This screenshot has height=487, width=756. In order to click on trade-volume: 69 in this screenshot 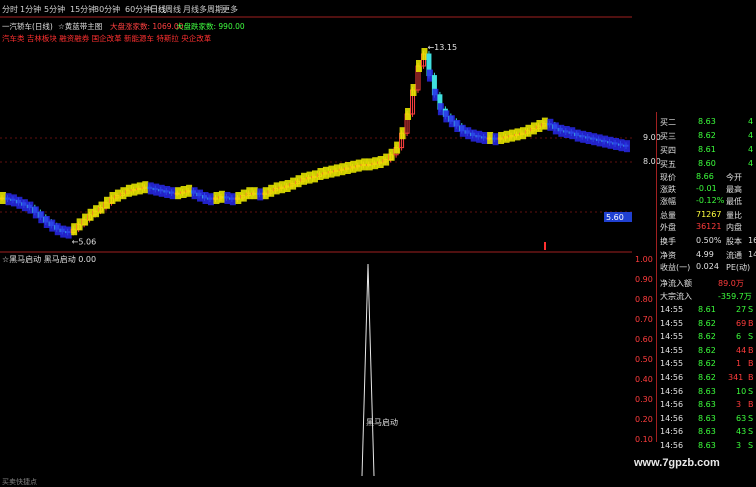, I will do `click(741, 323)`.